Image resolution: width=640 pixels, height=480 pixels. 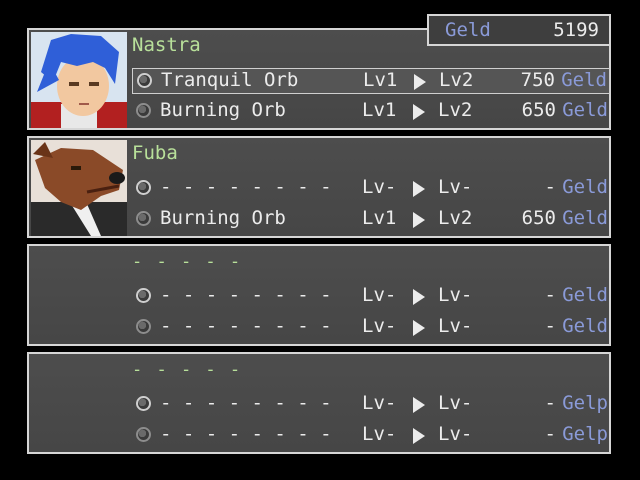 I want to click on geld-amount: 5199, so click(x=576, y=30).